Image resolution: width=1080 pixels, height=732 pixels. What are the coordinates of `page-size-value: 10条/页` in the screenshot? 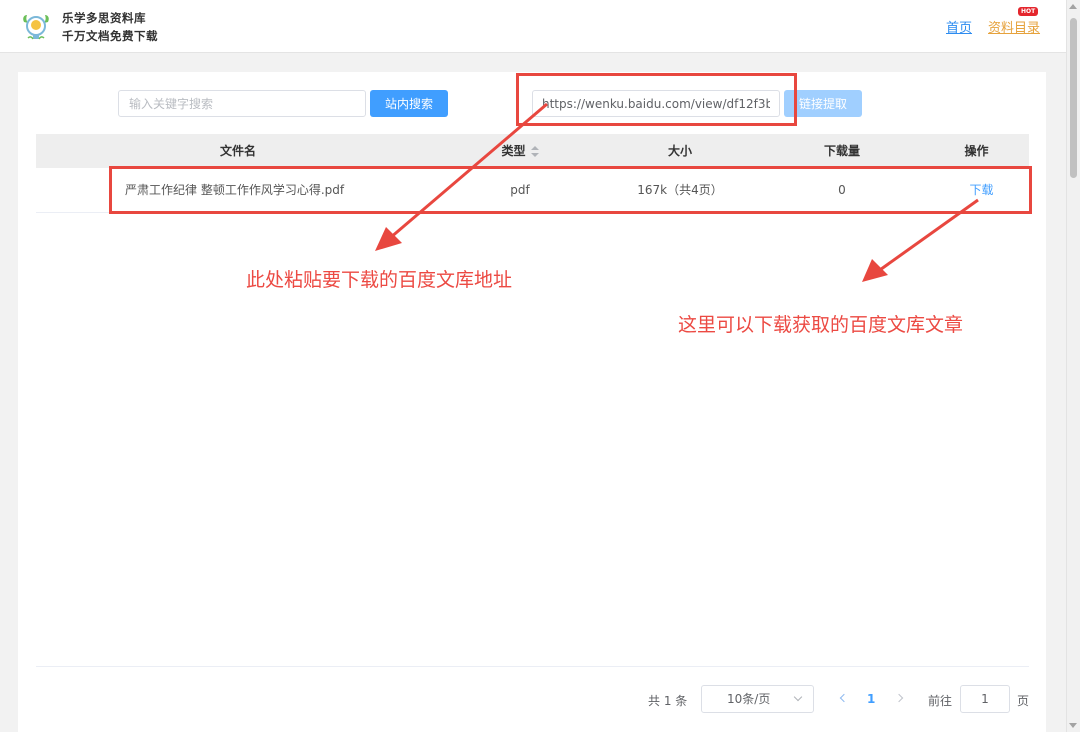 It's located at (749, 699).